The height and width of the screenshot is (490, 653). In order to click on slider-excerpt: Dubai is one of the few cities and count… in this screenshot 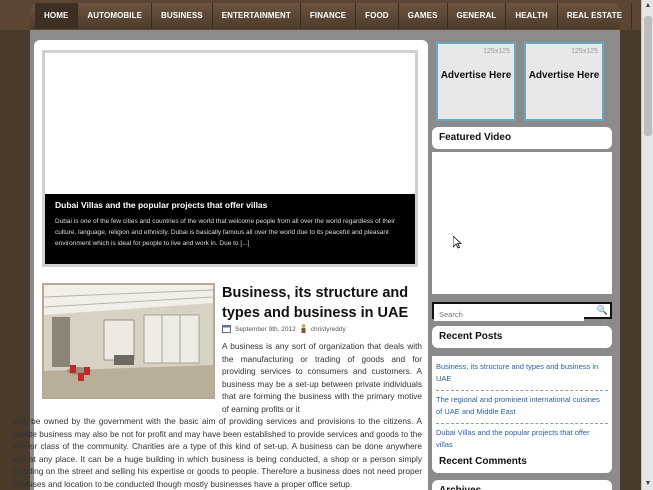, I will do `click(225, 232)`.